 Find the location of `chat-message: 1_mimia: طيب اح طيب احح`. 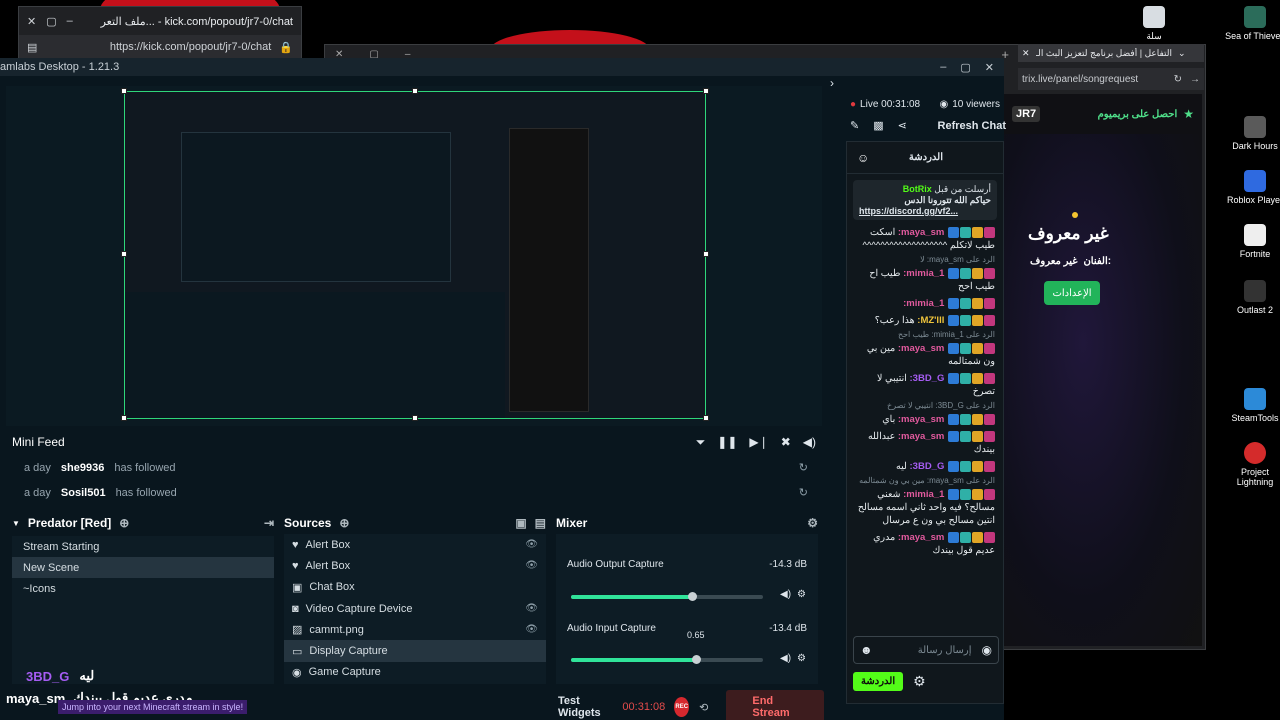

chat-message: 1_mimia: طيب اح طيب احح is located at coordinates (925, 280).